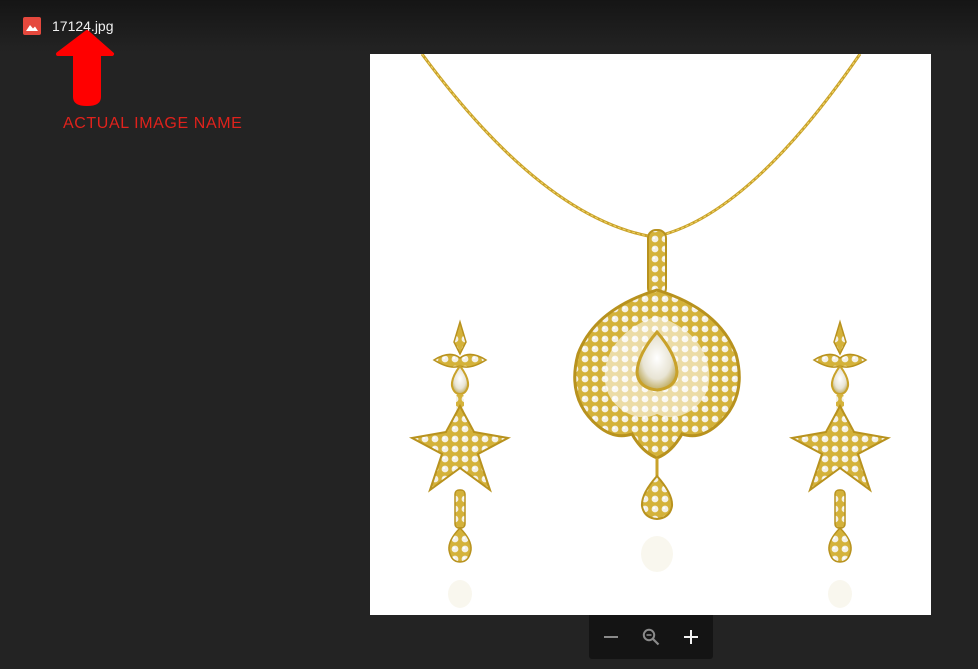 This screenshot has height=669, width=978. I want to click on zoom-reset-button, so click(651, 637).